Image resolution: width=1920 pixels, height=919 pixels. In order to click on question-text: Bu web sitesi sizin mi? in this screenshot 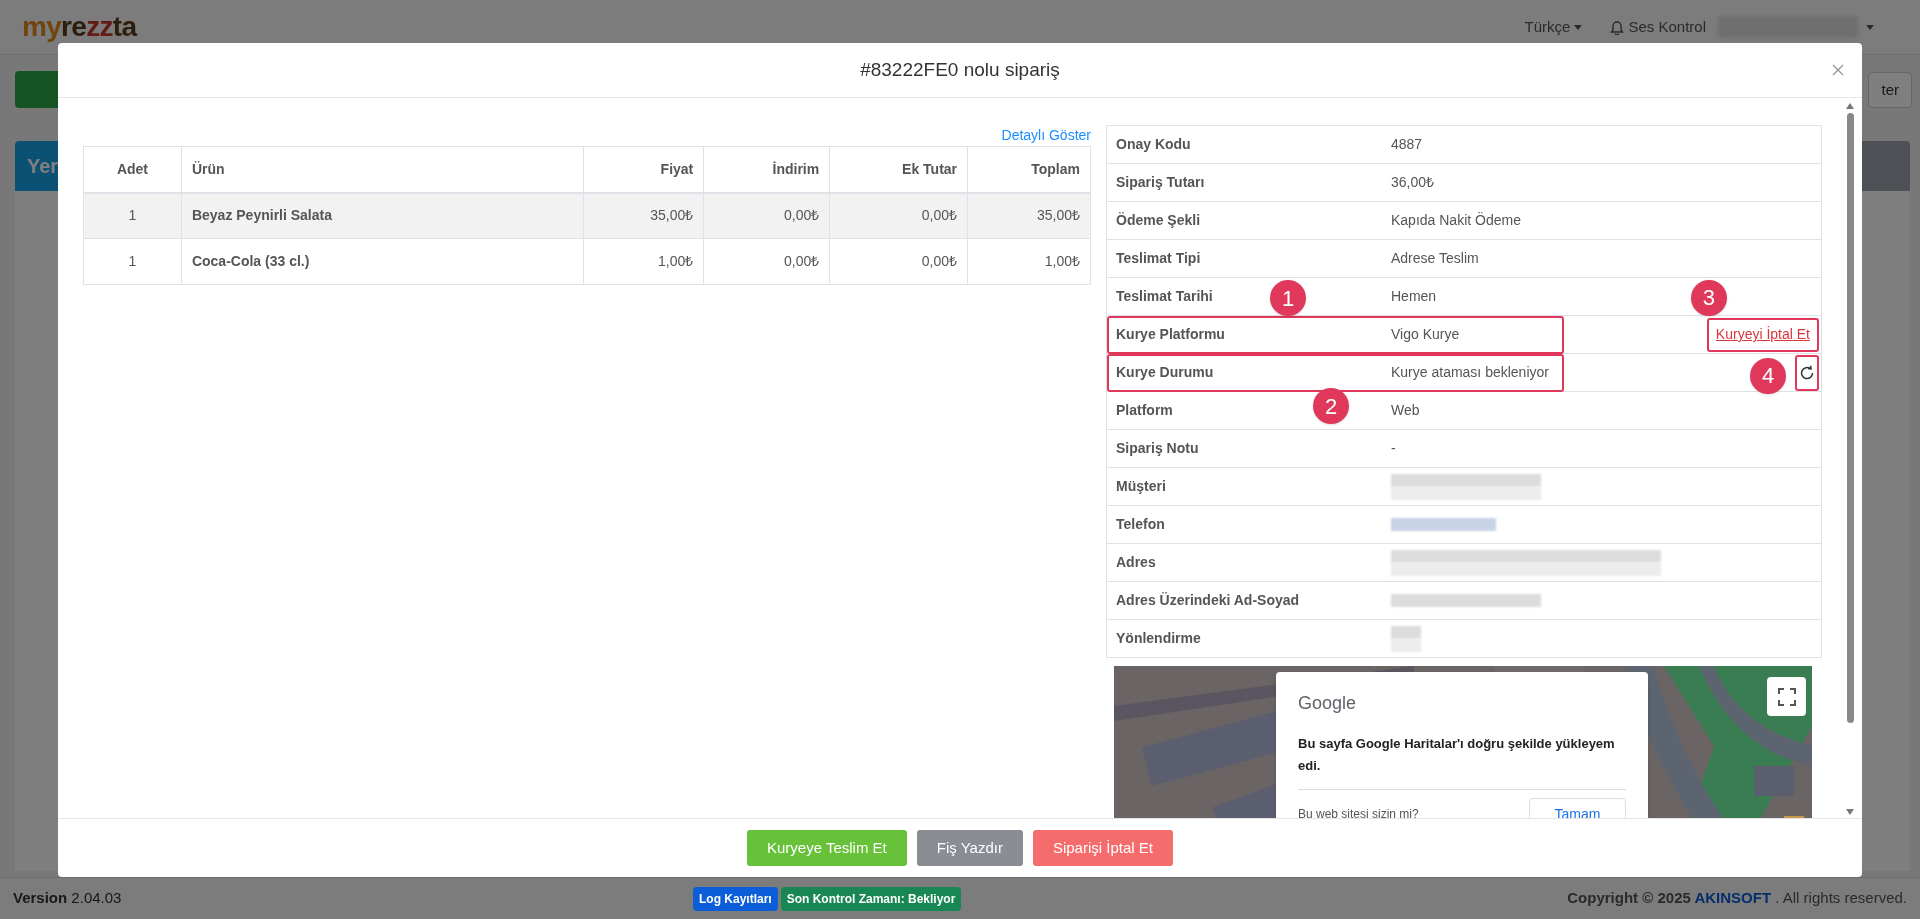, I will do `click(1358, 812)`.